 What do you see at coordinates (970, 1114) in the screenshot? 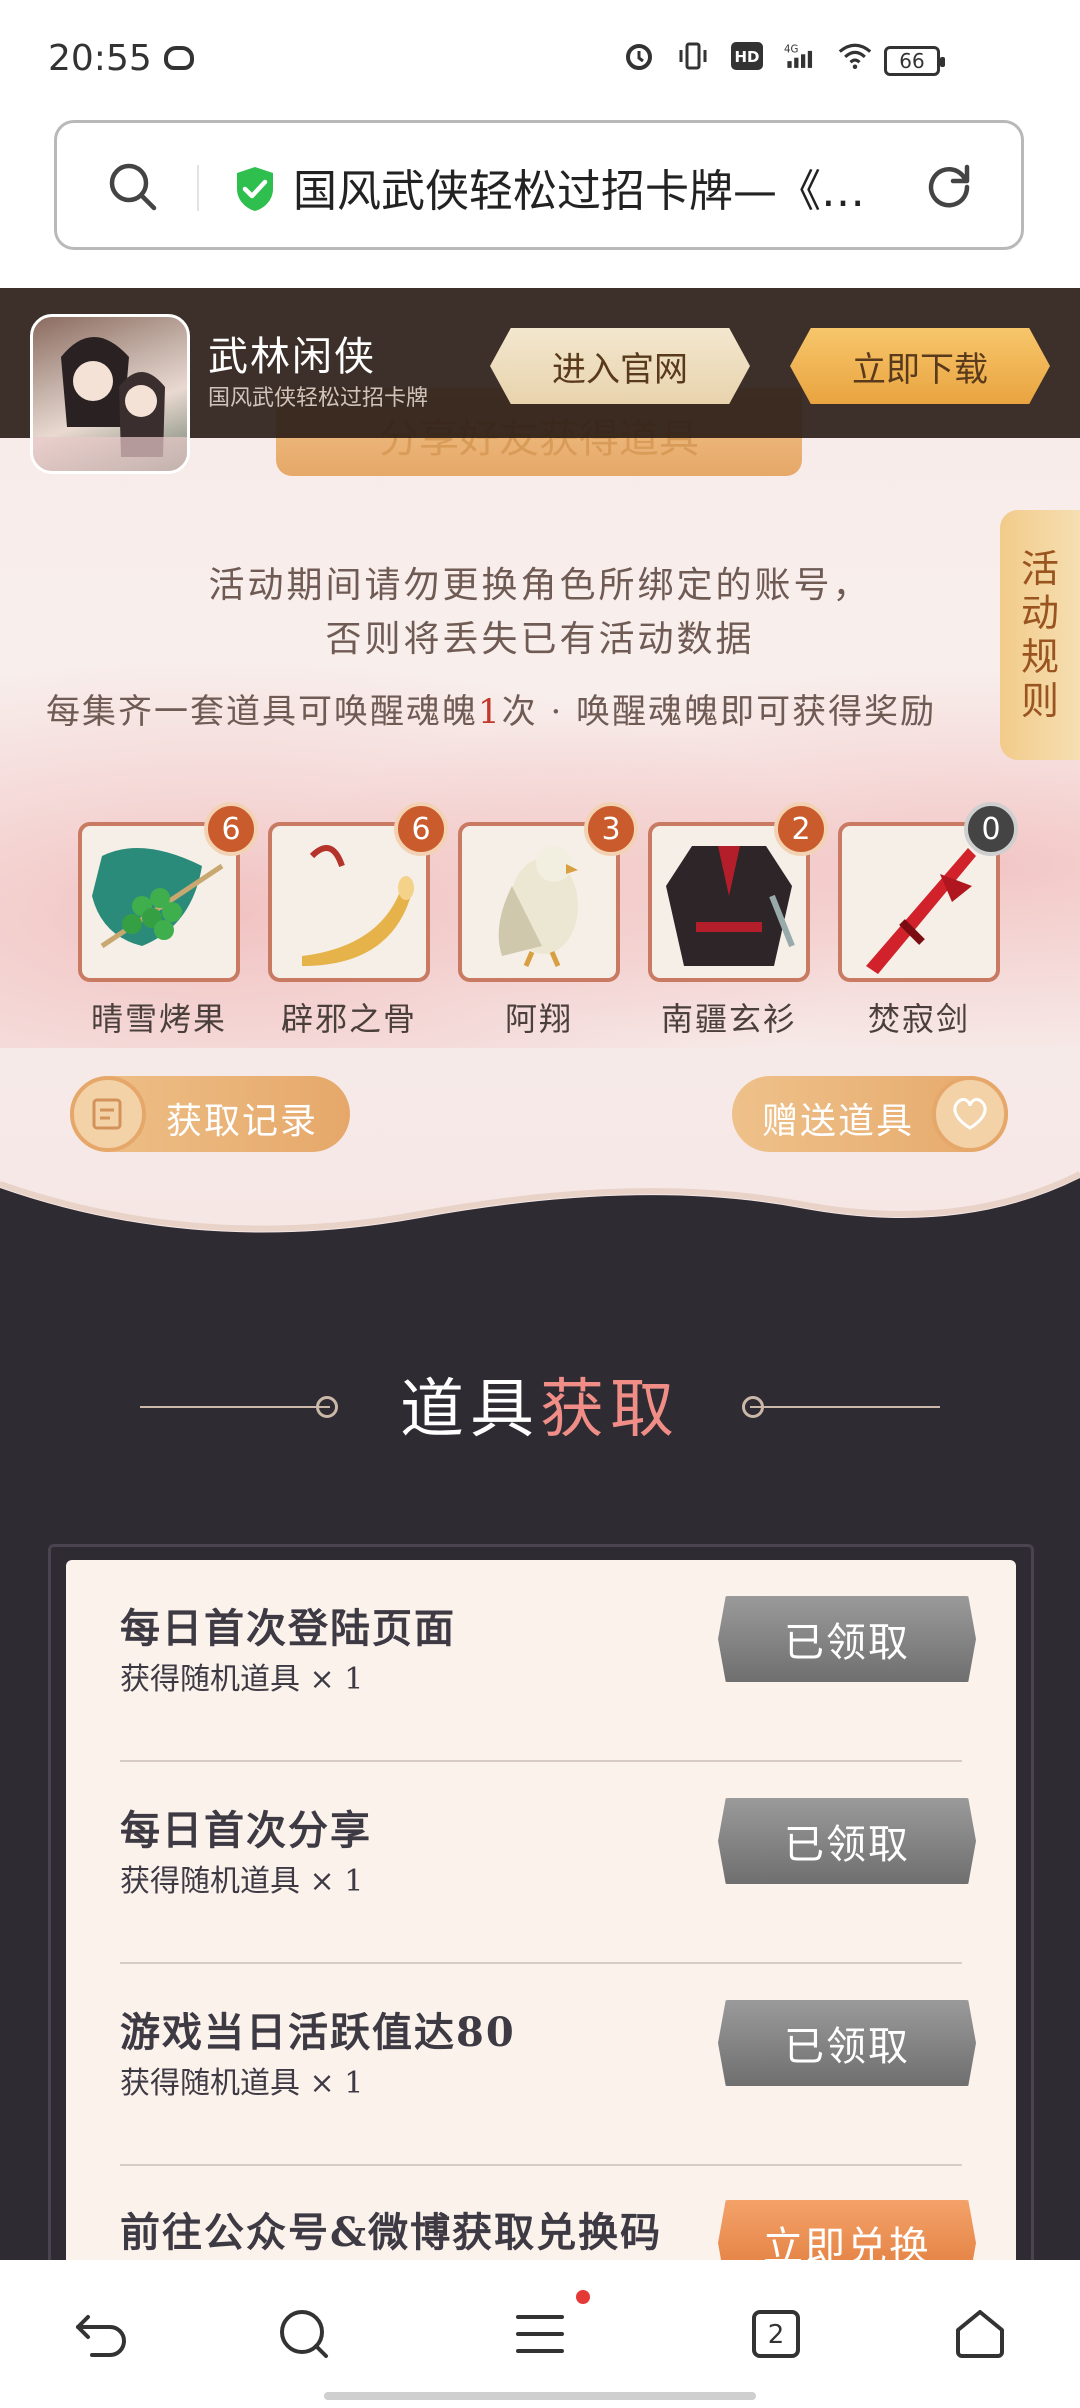
I see `heart-hand-icon` at bounding box center [970, 1114].